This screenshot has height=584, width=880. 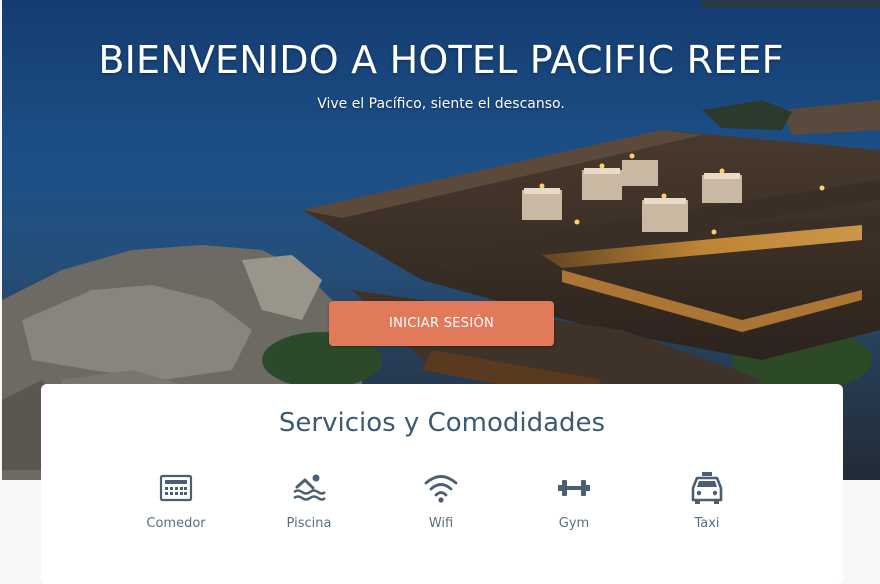 I want to click on dumbbell-icon, so click(x=574, y=488).